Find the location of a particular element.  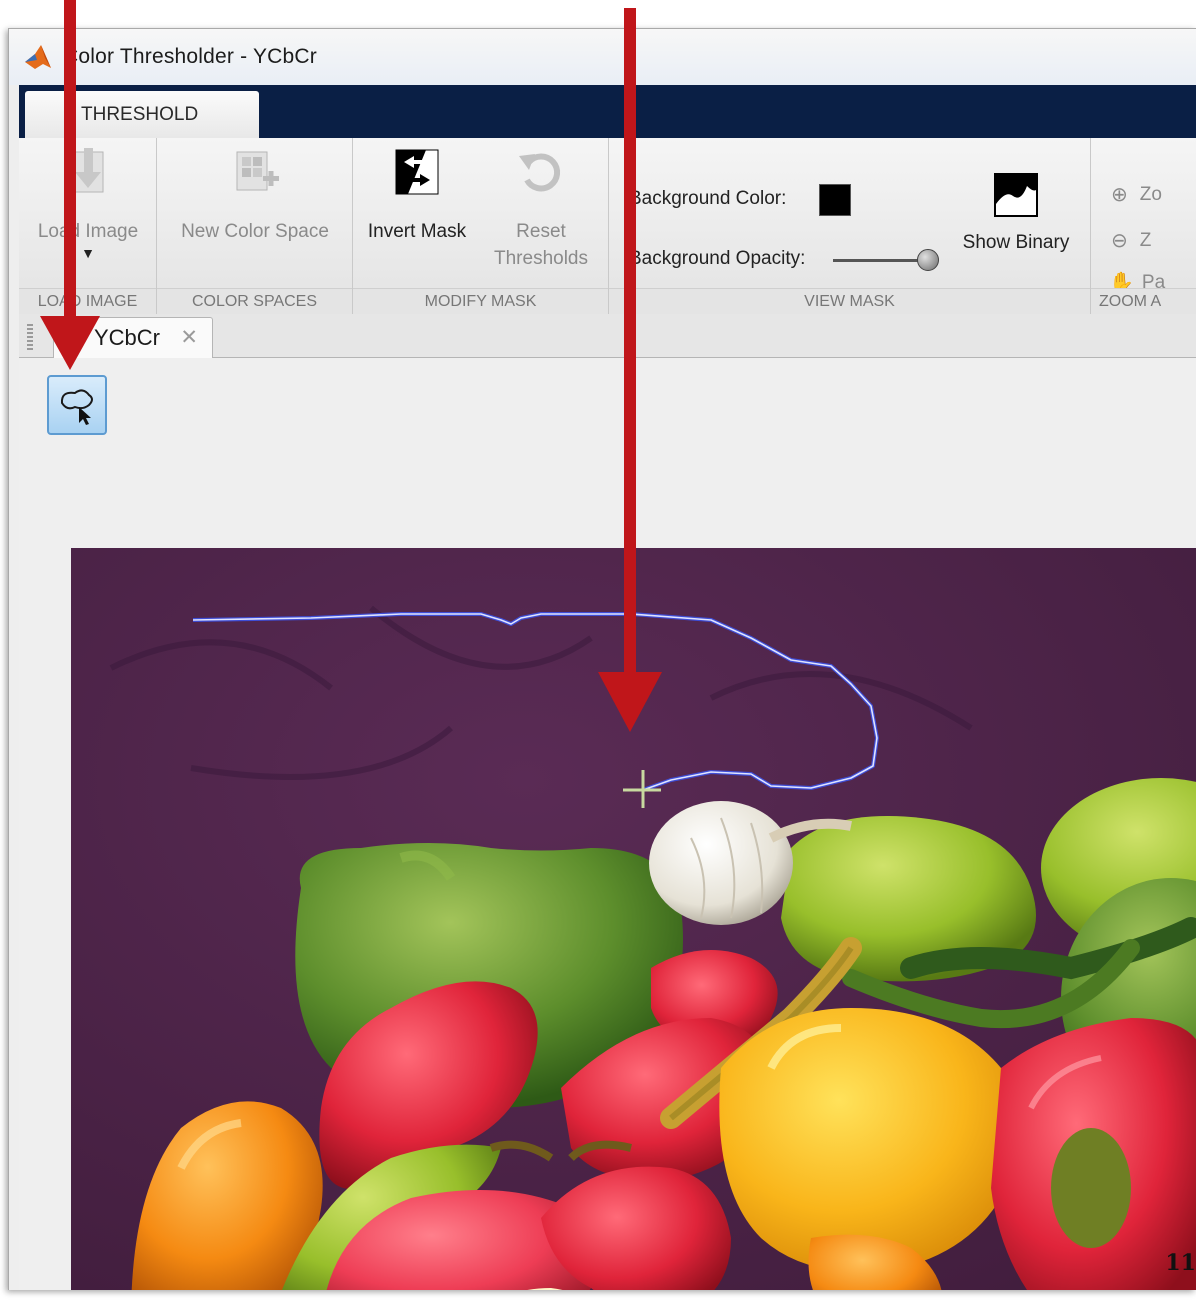

load-image-section-label: LOAD IMAGE is located at coordinates (87, 301).